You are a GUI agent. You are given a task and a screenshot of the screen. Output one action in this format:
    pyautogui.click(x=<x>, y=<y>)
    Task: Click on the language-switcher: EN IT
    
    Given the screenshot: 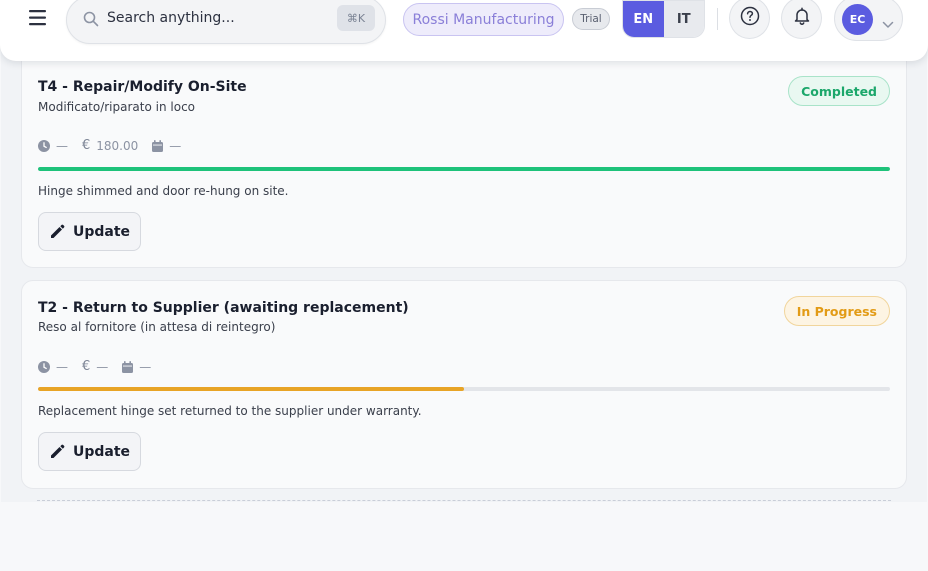 What is the action you would take?
    pyautogui.click(x=663, y=19)
    